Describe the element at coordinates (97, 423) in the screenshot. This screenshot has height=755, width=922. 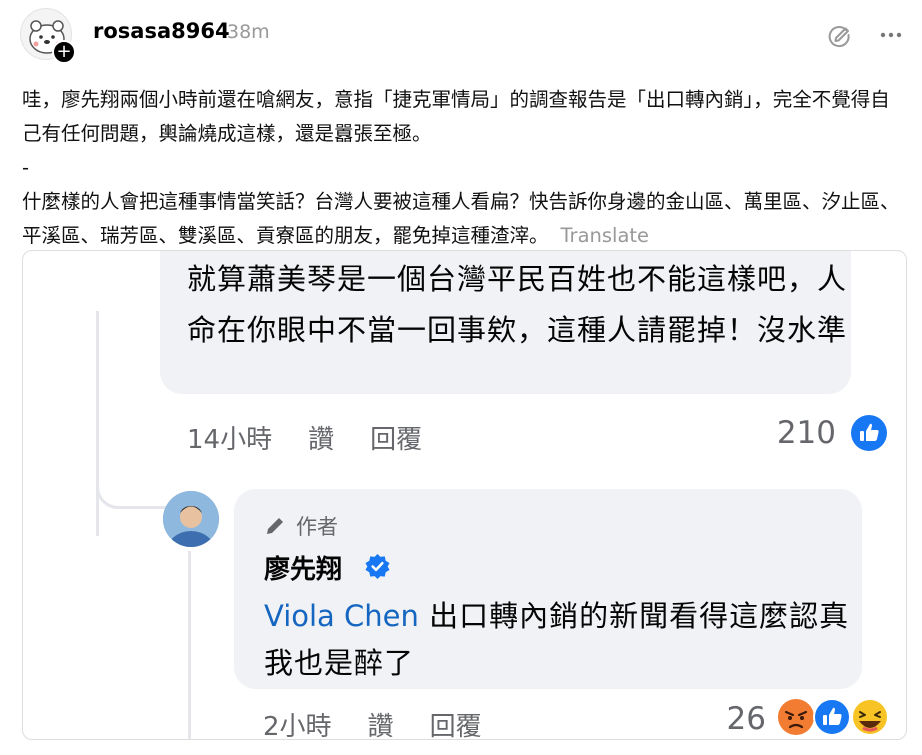
I see `thread-line` at that location.